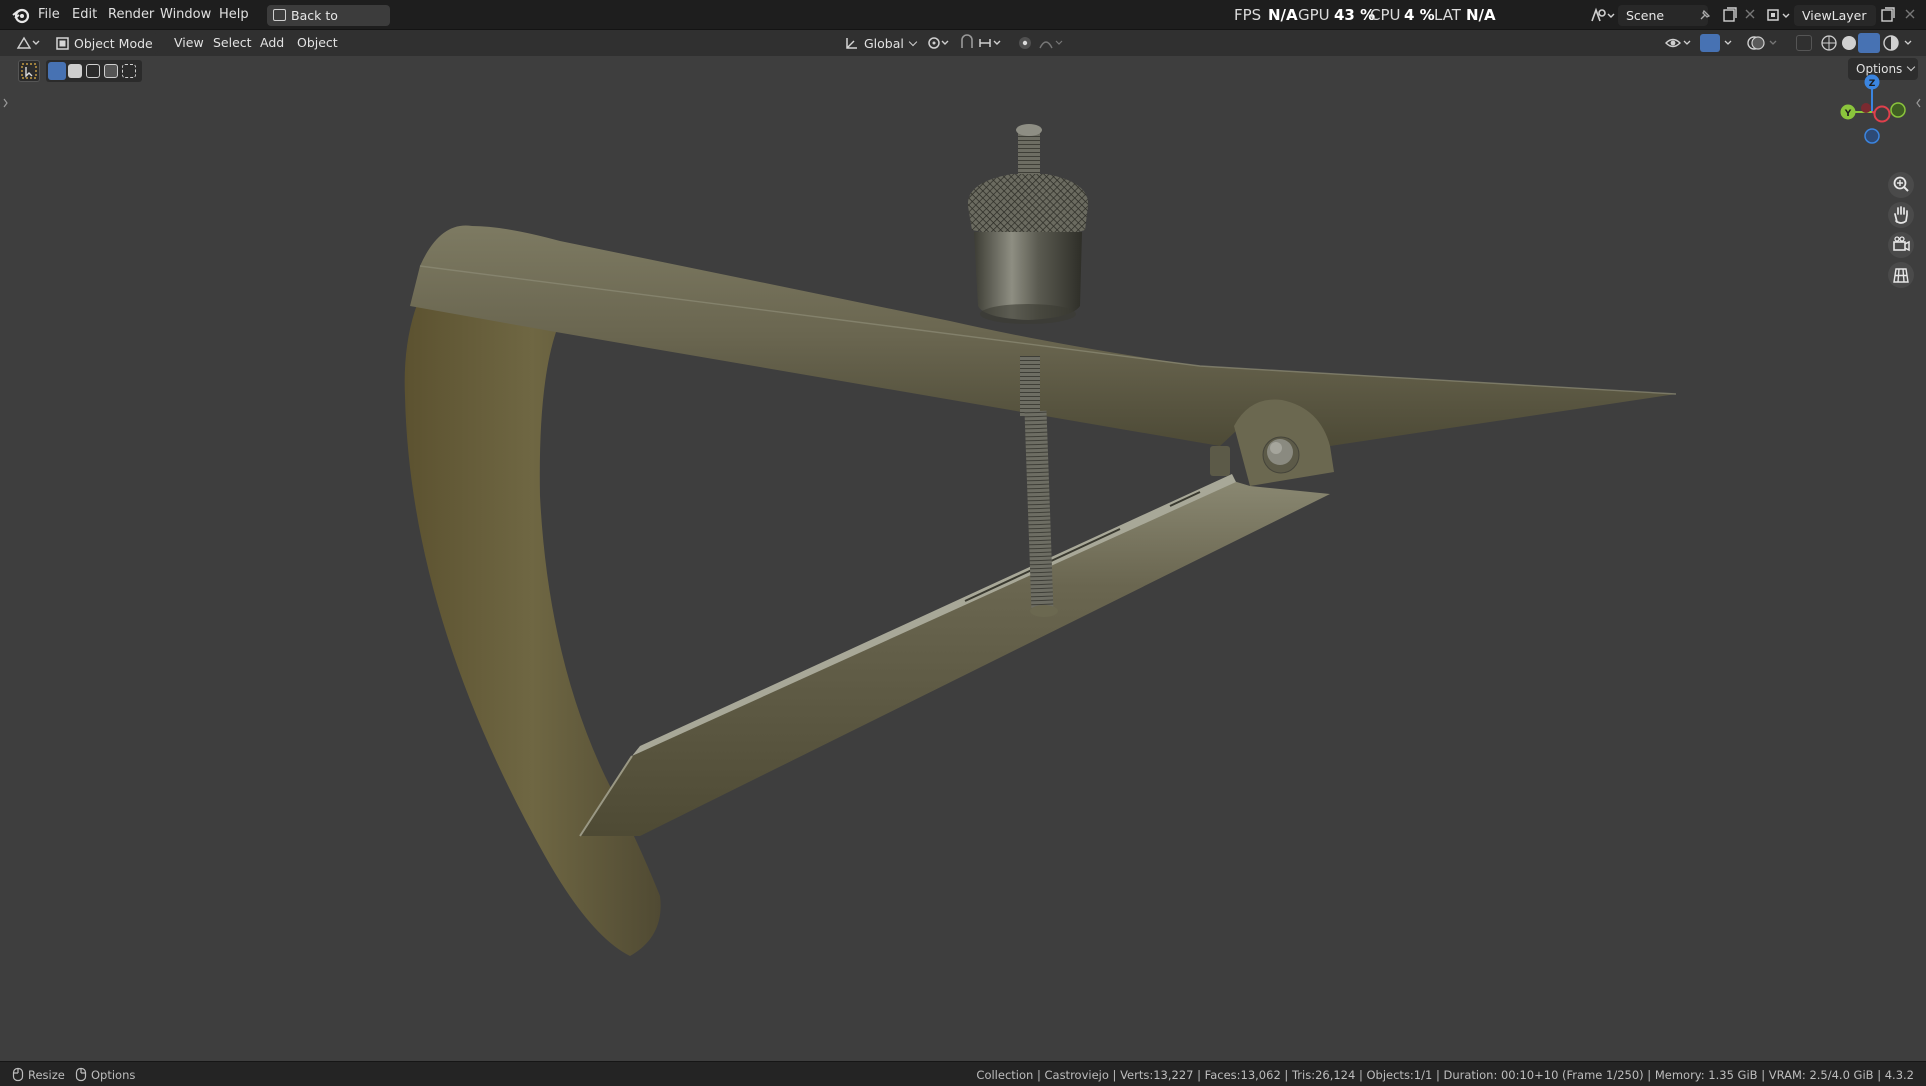 The width and height of the screenshot is (1926, 1086). I want to click on menu-view: View, so click(189, 42).